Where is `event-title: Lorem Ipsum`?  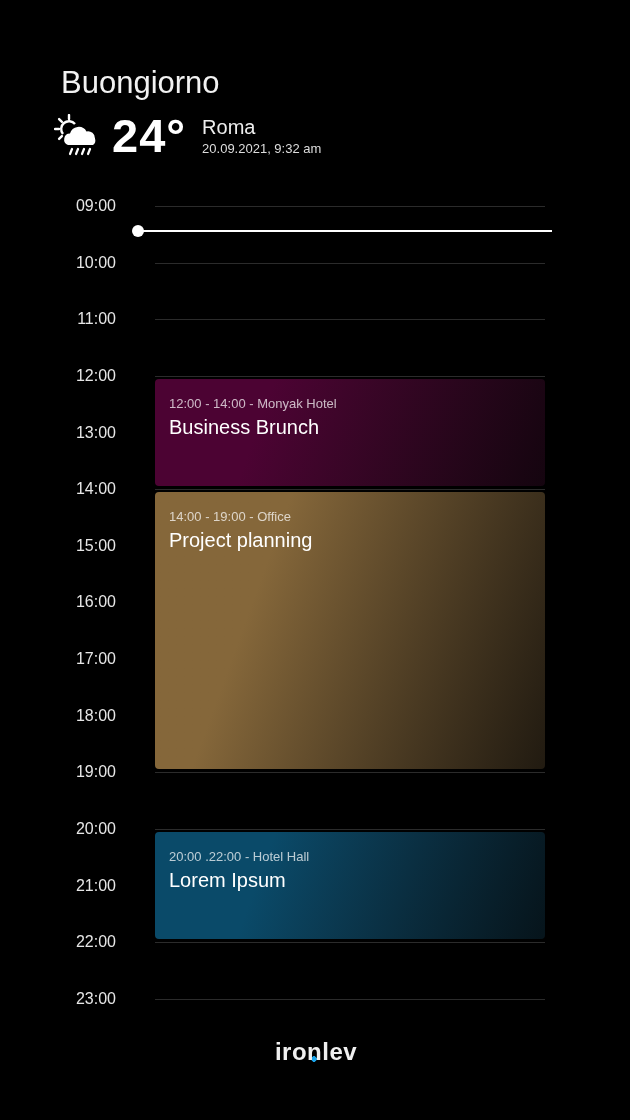
event-title: Lorem Ipsum is located at coordinates (227, 879).